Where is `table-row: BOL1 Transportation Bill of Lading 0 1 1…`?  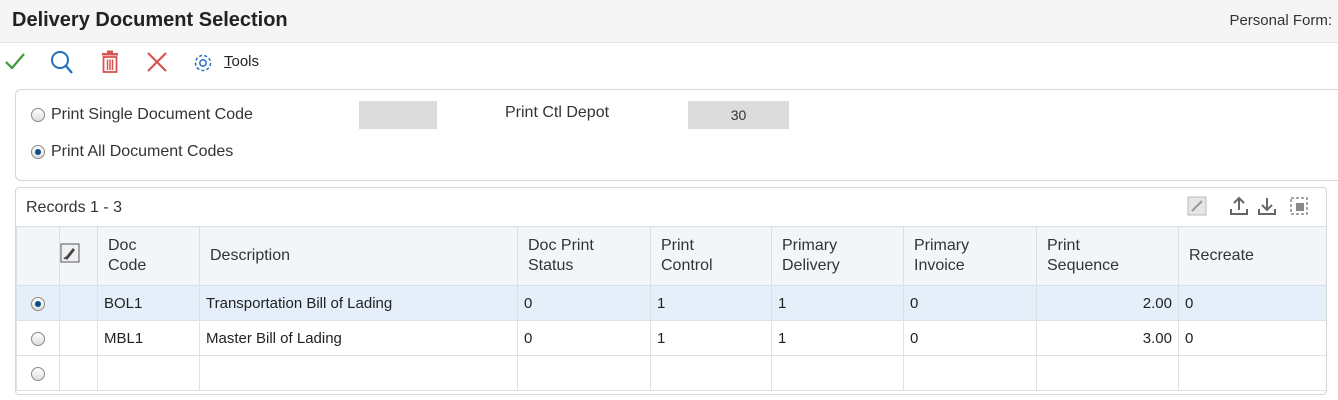
table-row: BOL1 Transportation Bill of Lading 0 1 1… is located at coordinates (671, 303).